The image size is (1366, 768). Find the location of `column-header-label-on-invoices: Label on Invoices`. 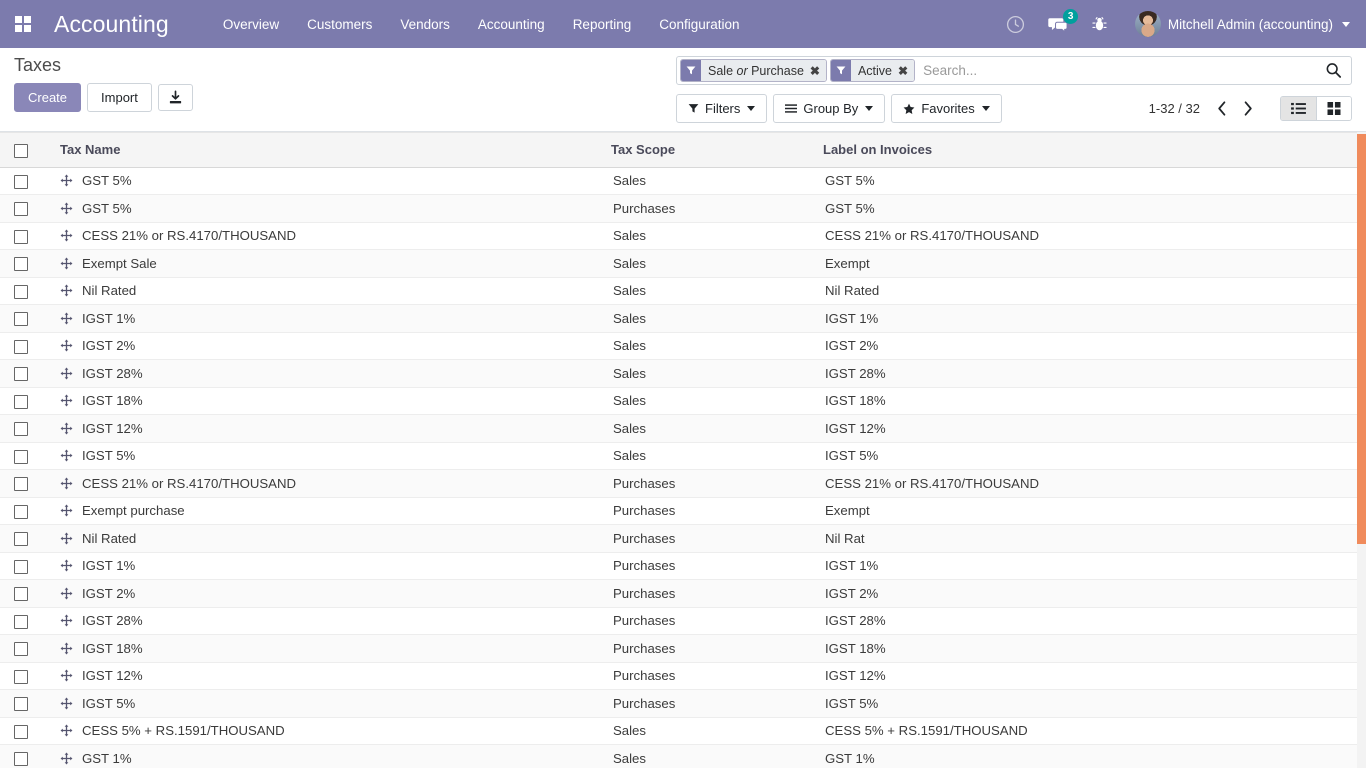

column-header-label-on-invoices: Label on Invoices is located at coordinates (1091, 150).